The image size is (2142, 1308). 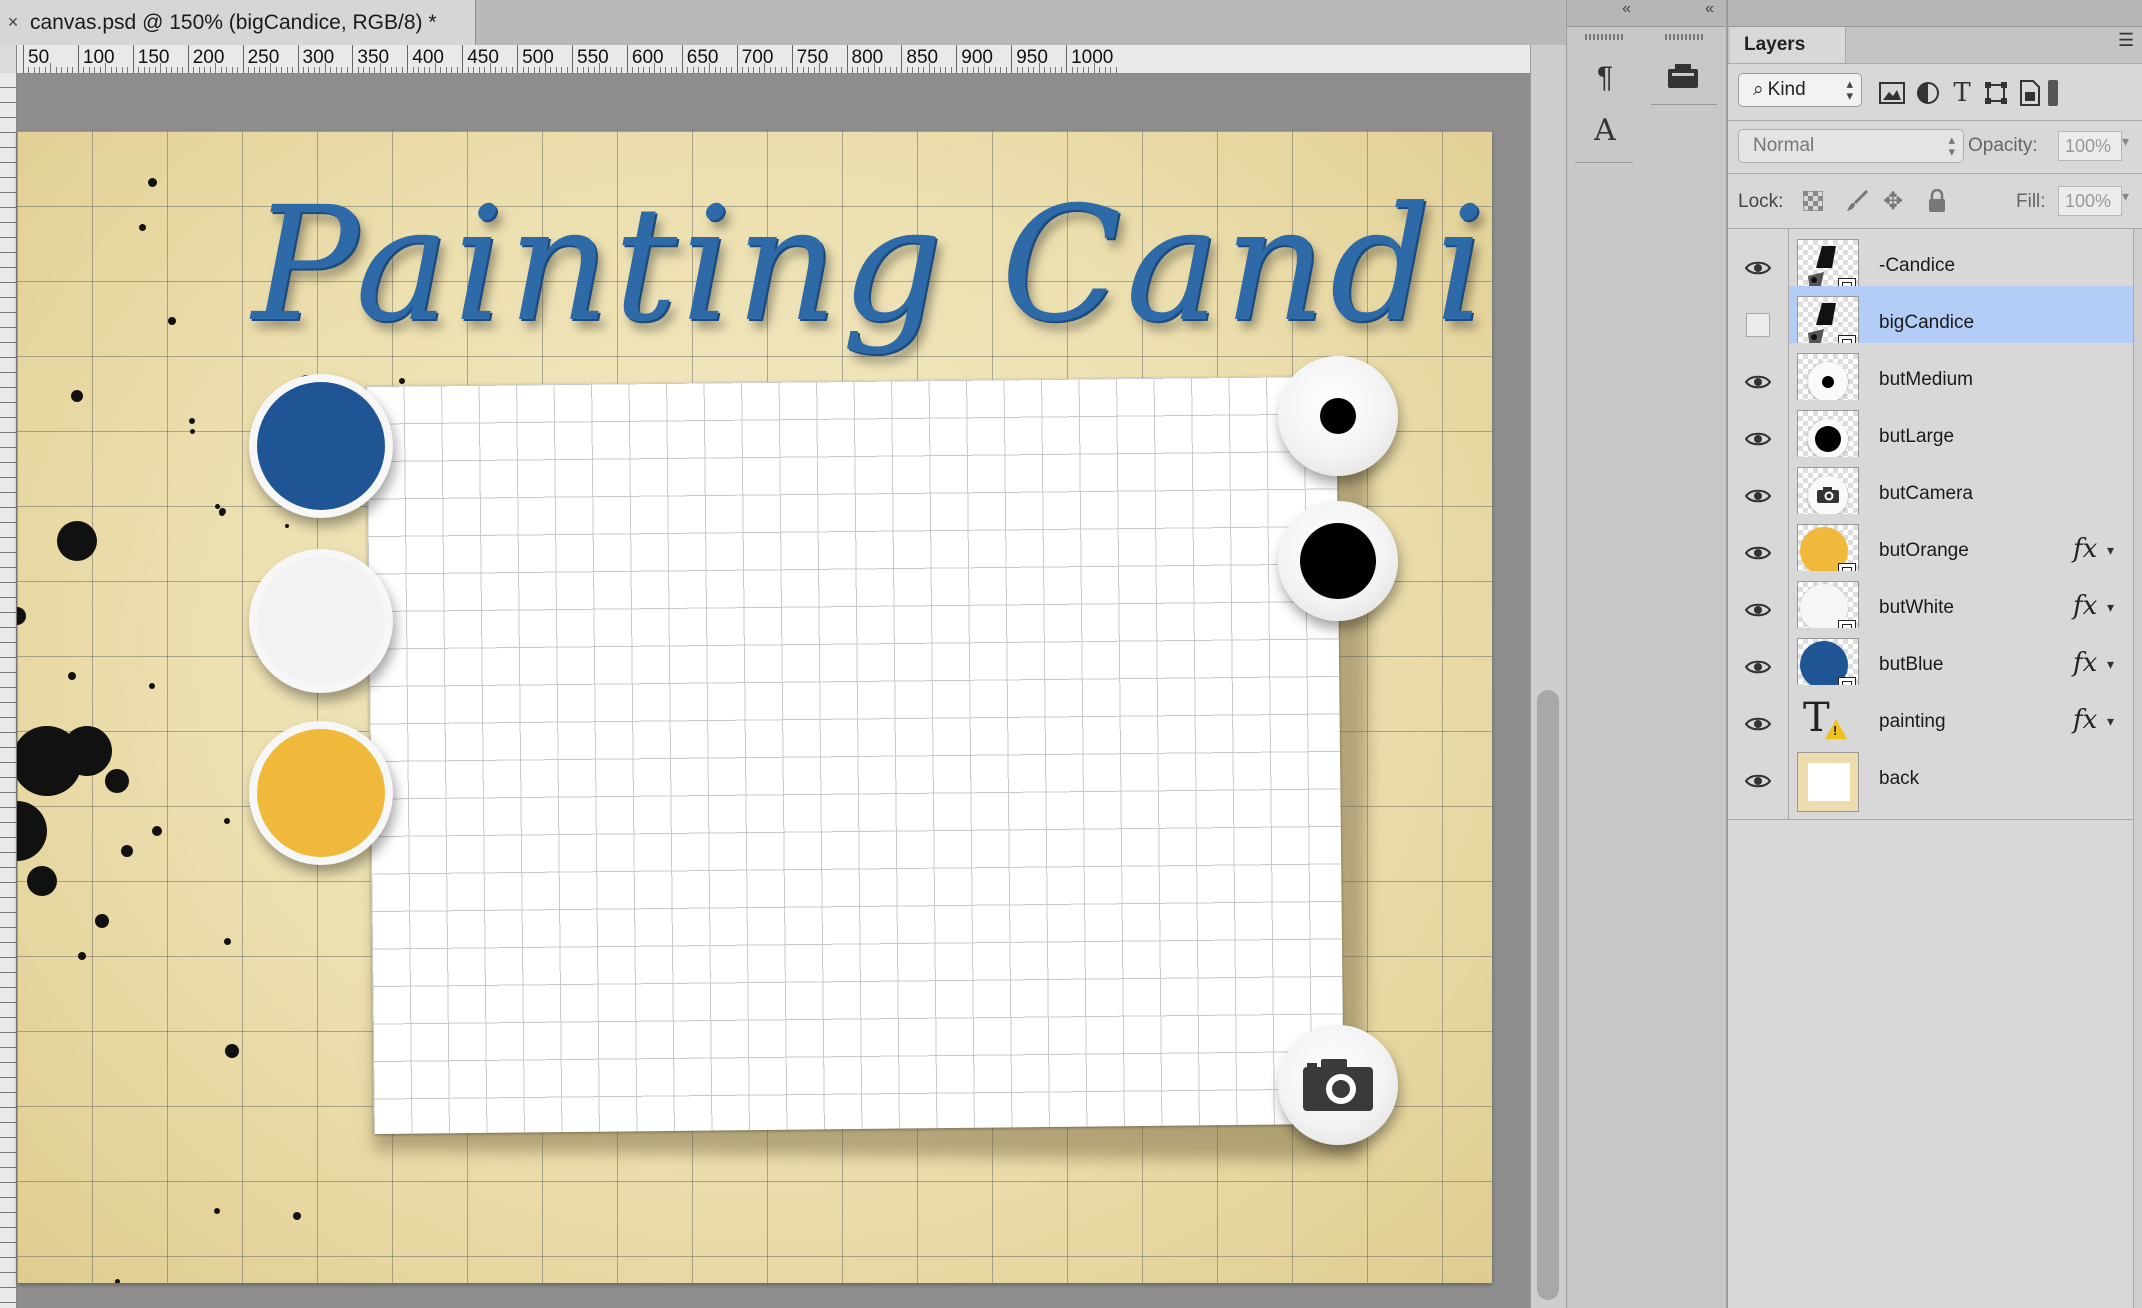 What do you see at coordinates (2090, 201) in the screenshot?
I see `fill-input: 100%` at bounding box center [2090, 201].